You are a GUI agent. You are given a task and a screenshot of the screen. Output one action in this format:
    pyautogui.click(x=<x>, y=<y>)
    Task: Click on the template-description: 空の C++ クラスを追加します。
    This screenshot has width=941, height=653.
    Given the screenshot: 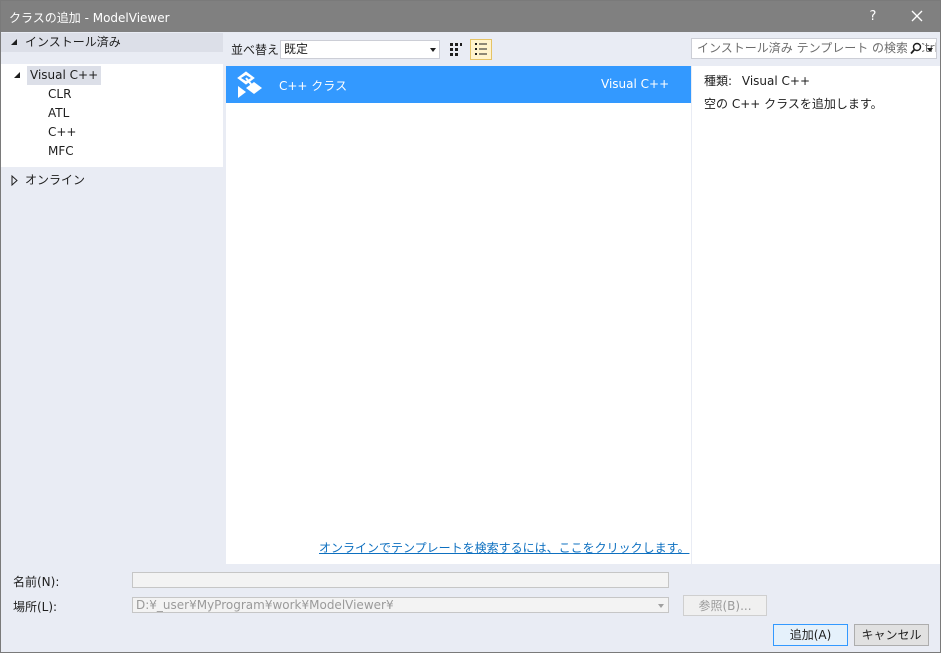 What is the action you would take?
    pyautogui.click(x=793, y=104)
    